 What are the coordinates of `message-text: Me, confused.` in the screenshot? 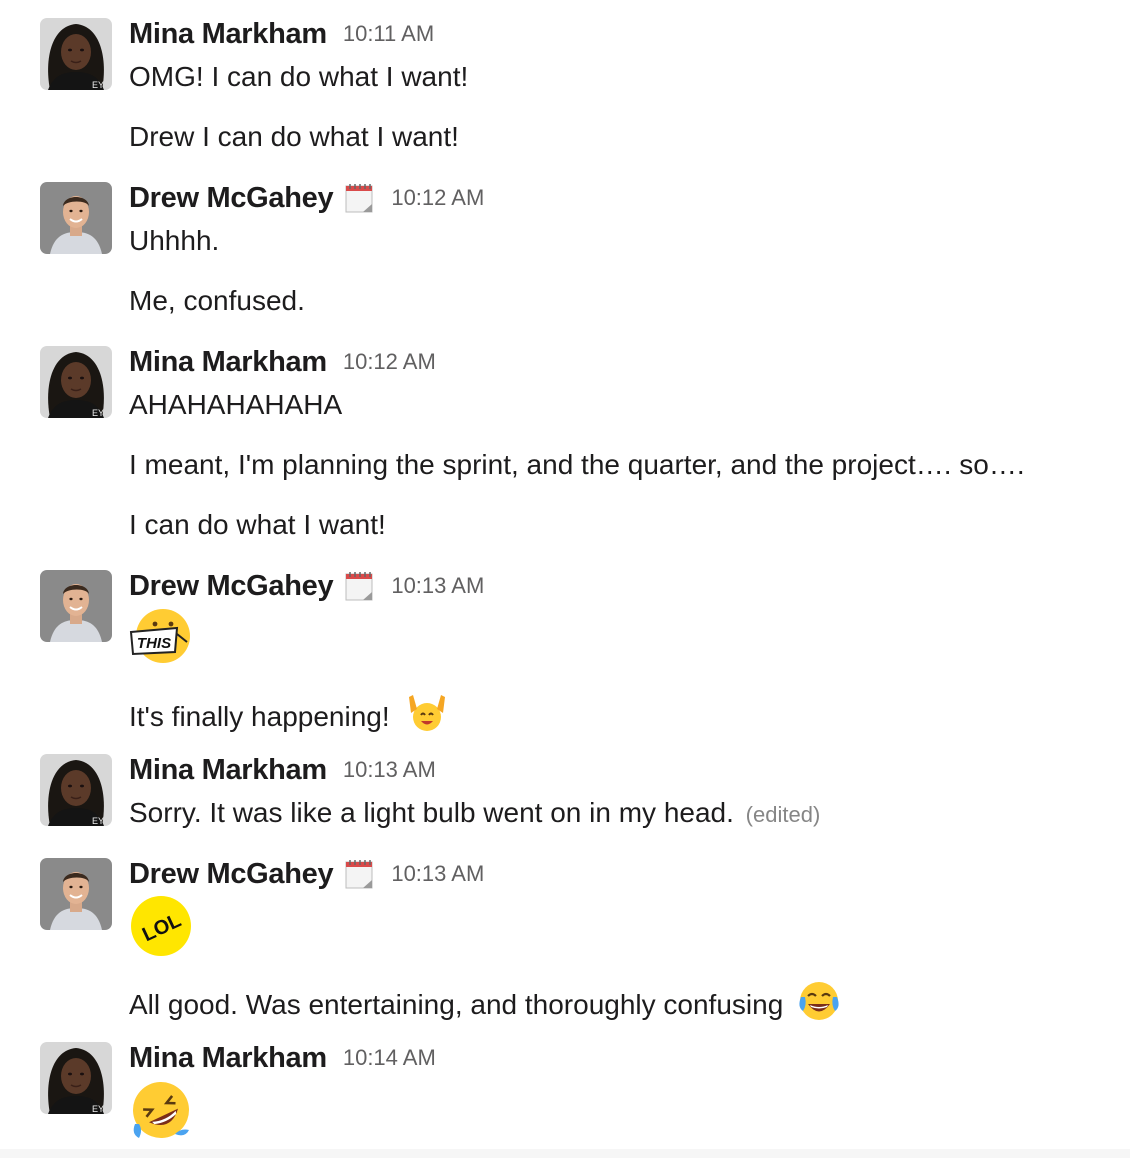 It's located at (217, 300).